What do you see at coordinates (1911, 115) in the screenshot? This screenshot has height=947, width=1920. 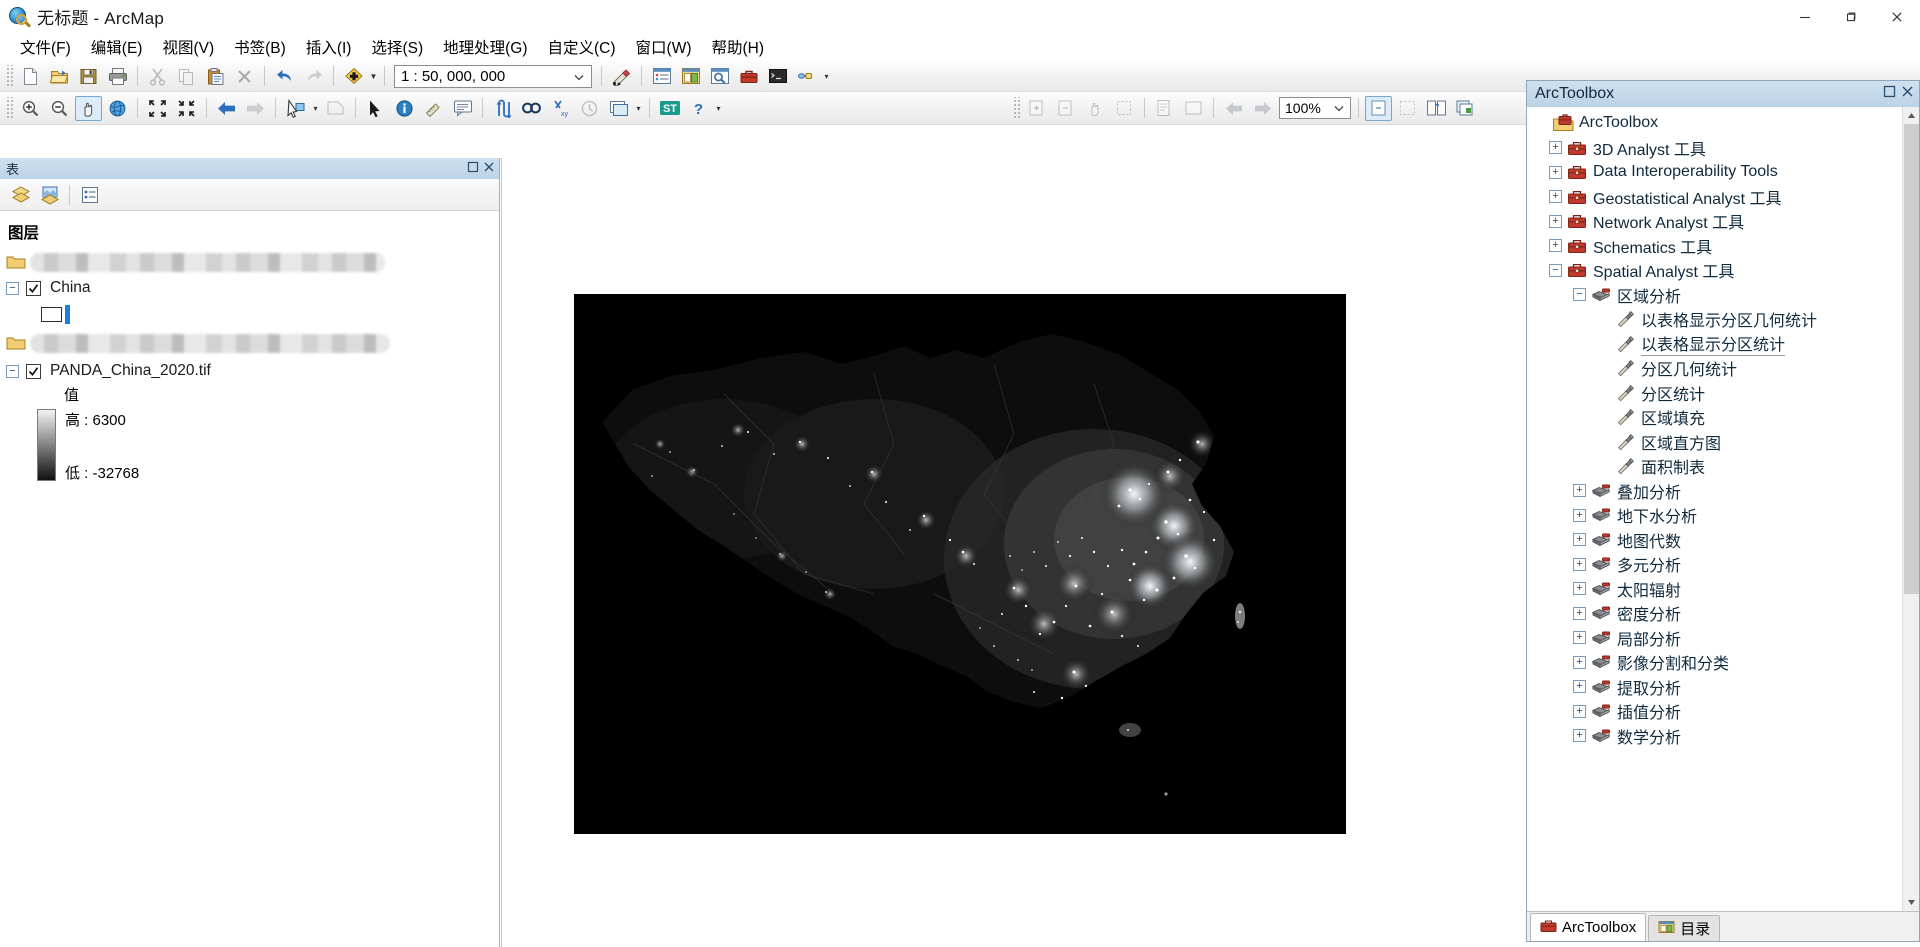 I see `scroll-up-arrow-icon` at bounding box center [1911, 115].